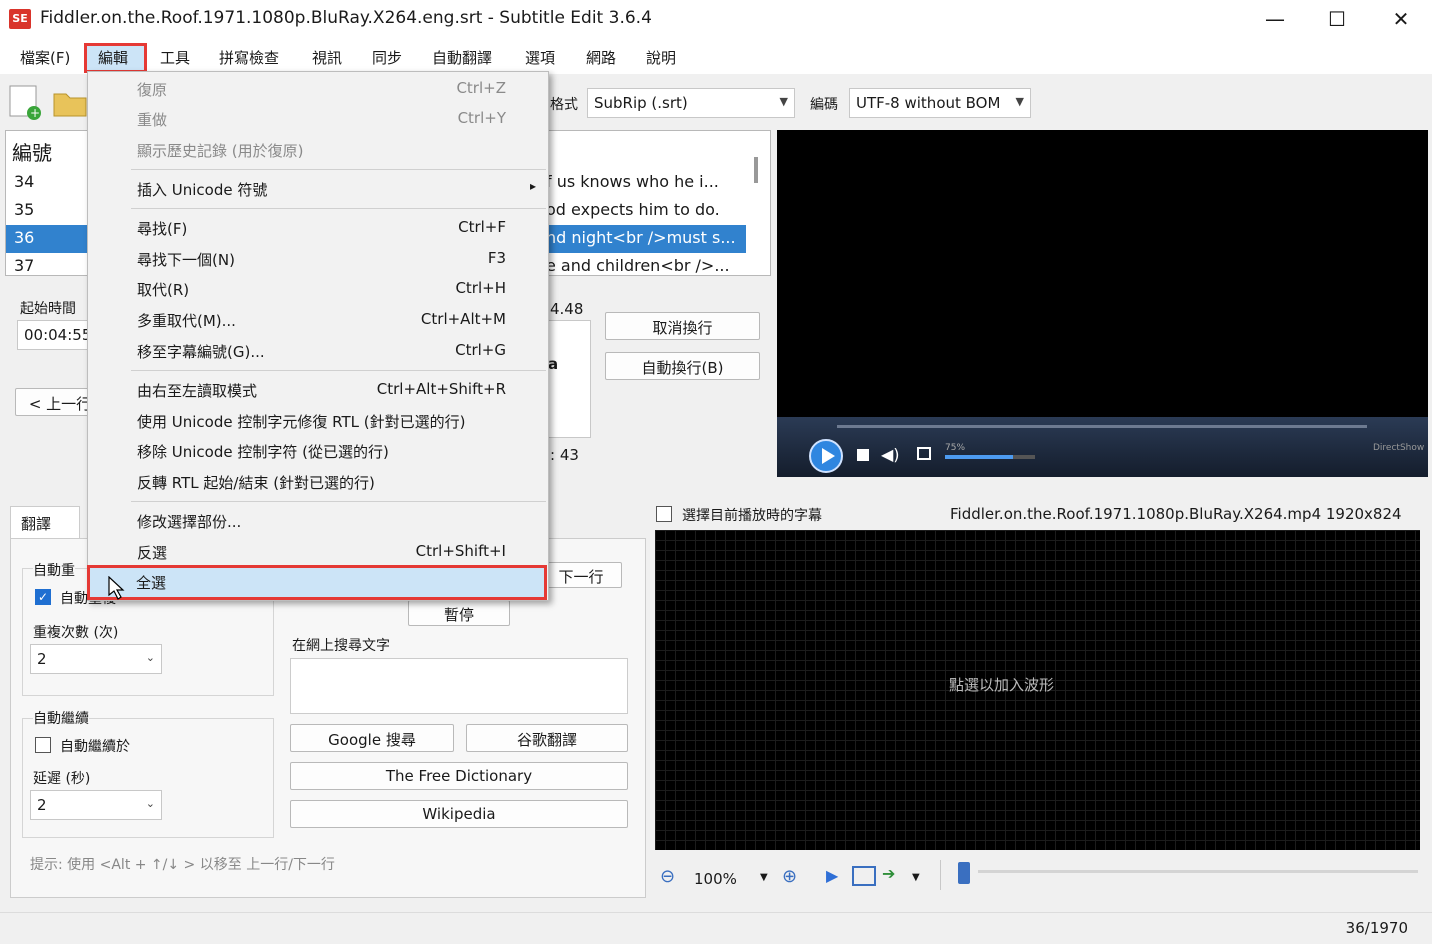  What do you see at coordinates (715, 879) in the screenshot?
I see `zoom-value: 100%` at bounding box center [715, 879].